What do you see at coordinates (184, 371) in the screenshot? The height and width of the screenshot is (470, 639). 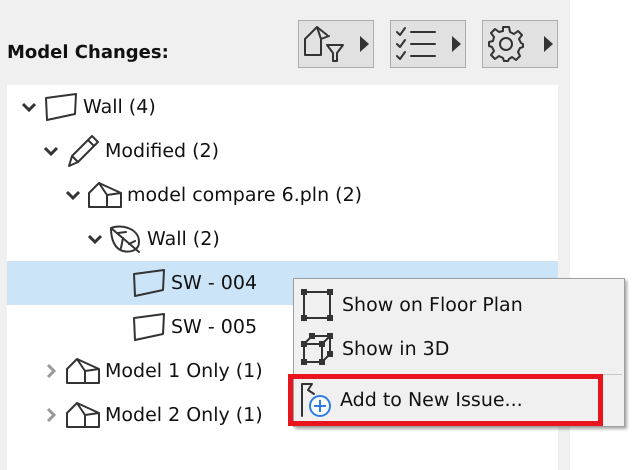 I see `tree-label: Model 1 Only (1)` at bounding box center [184, 371].